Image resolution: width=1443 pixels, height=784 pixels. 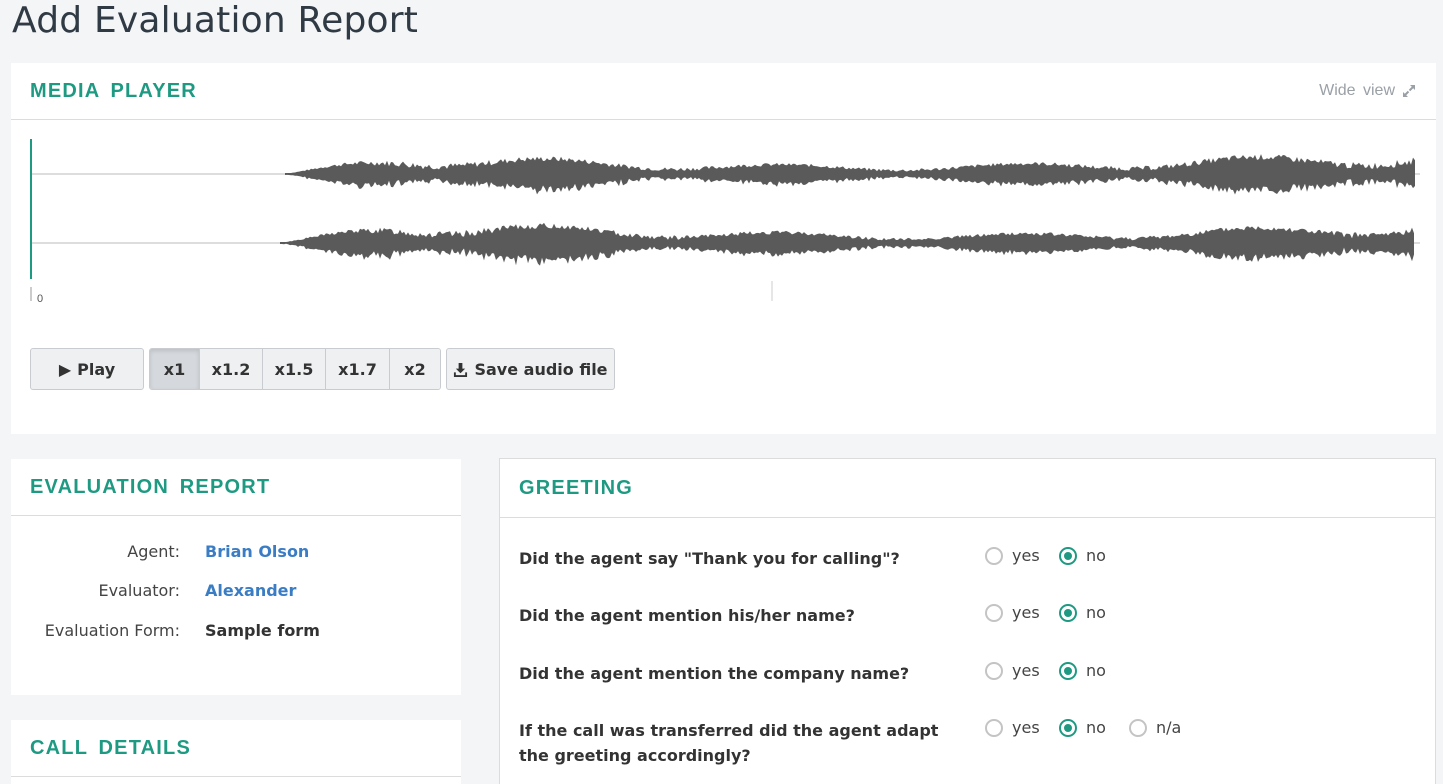 What do you see at coordinates (139, 590) in the screenshot?
I see `evaluator-label: Evaluator:` at bounding box center [139, 590].